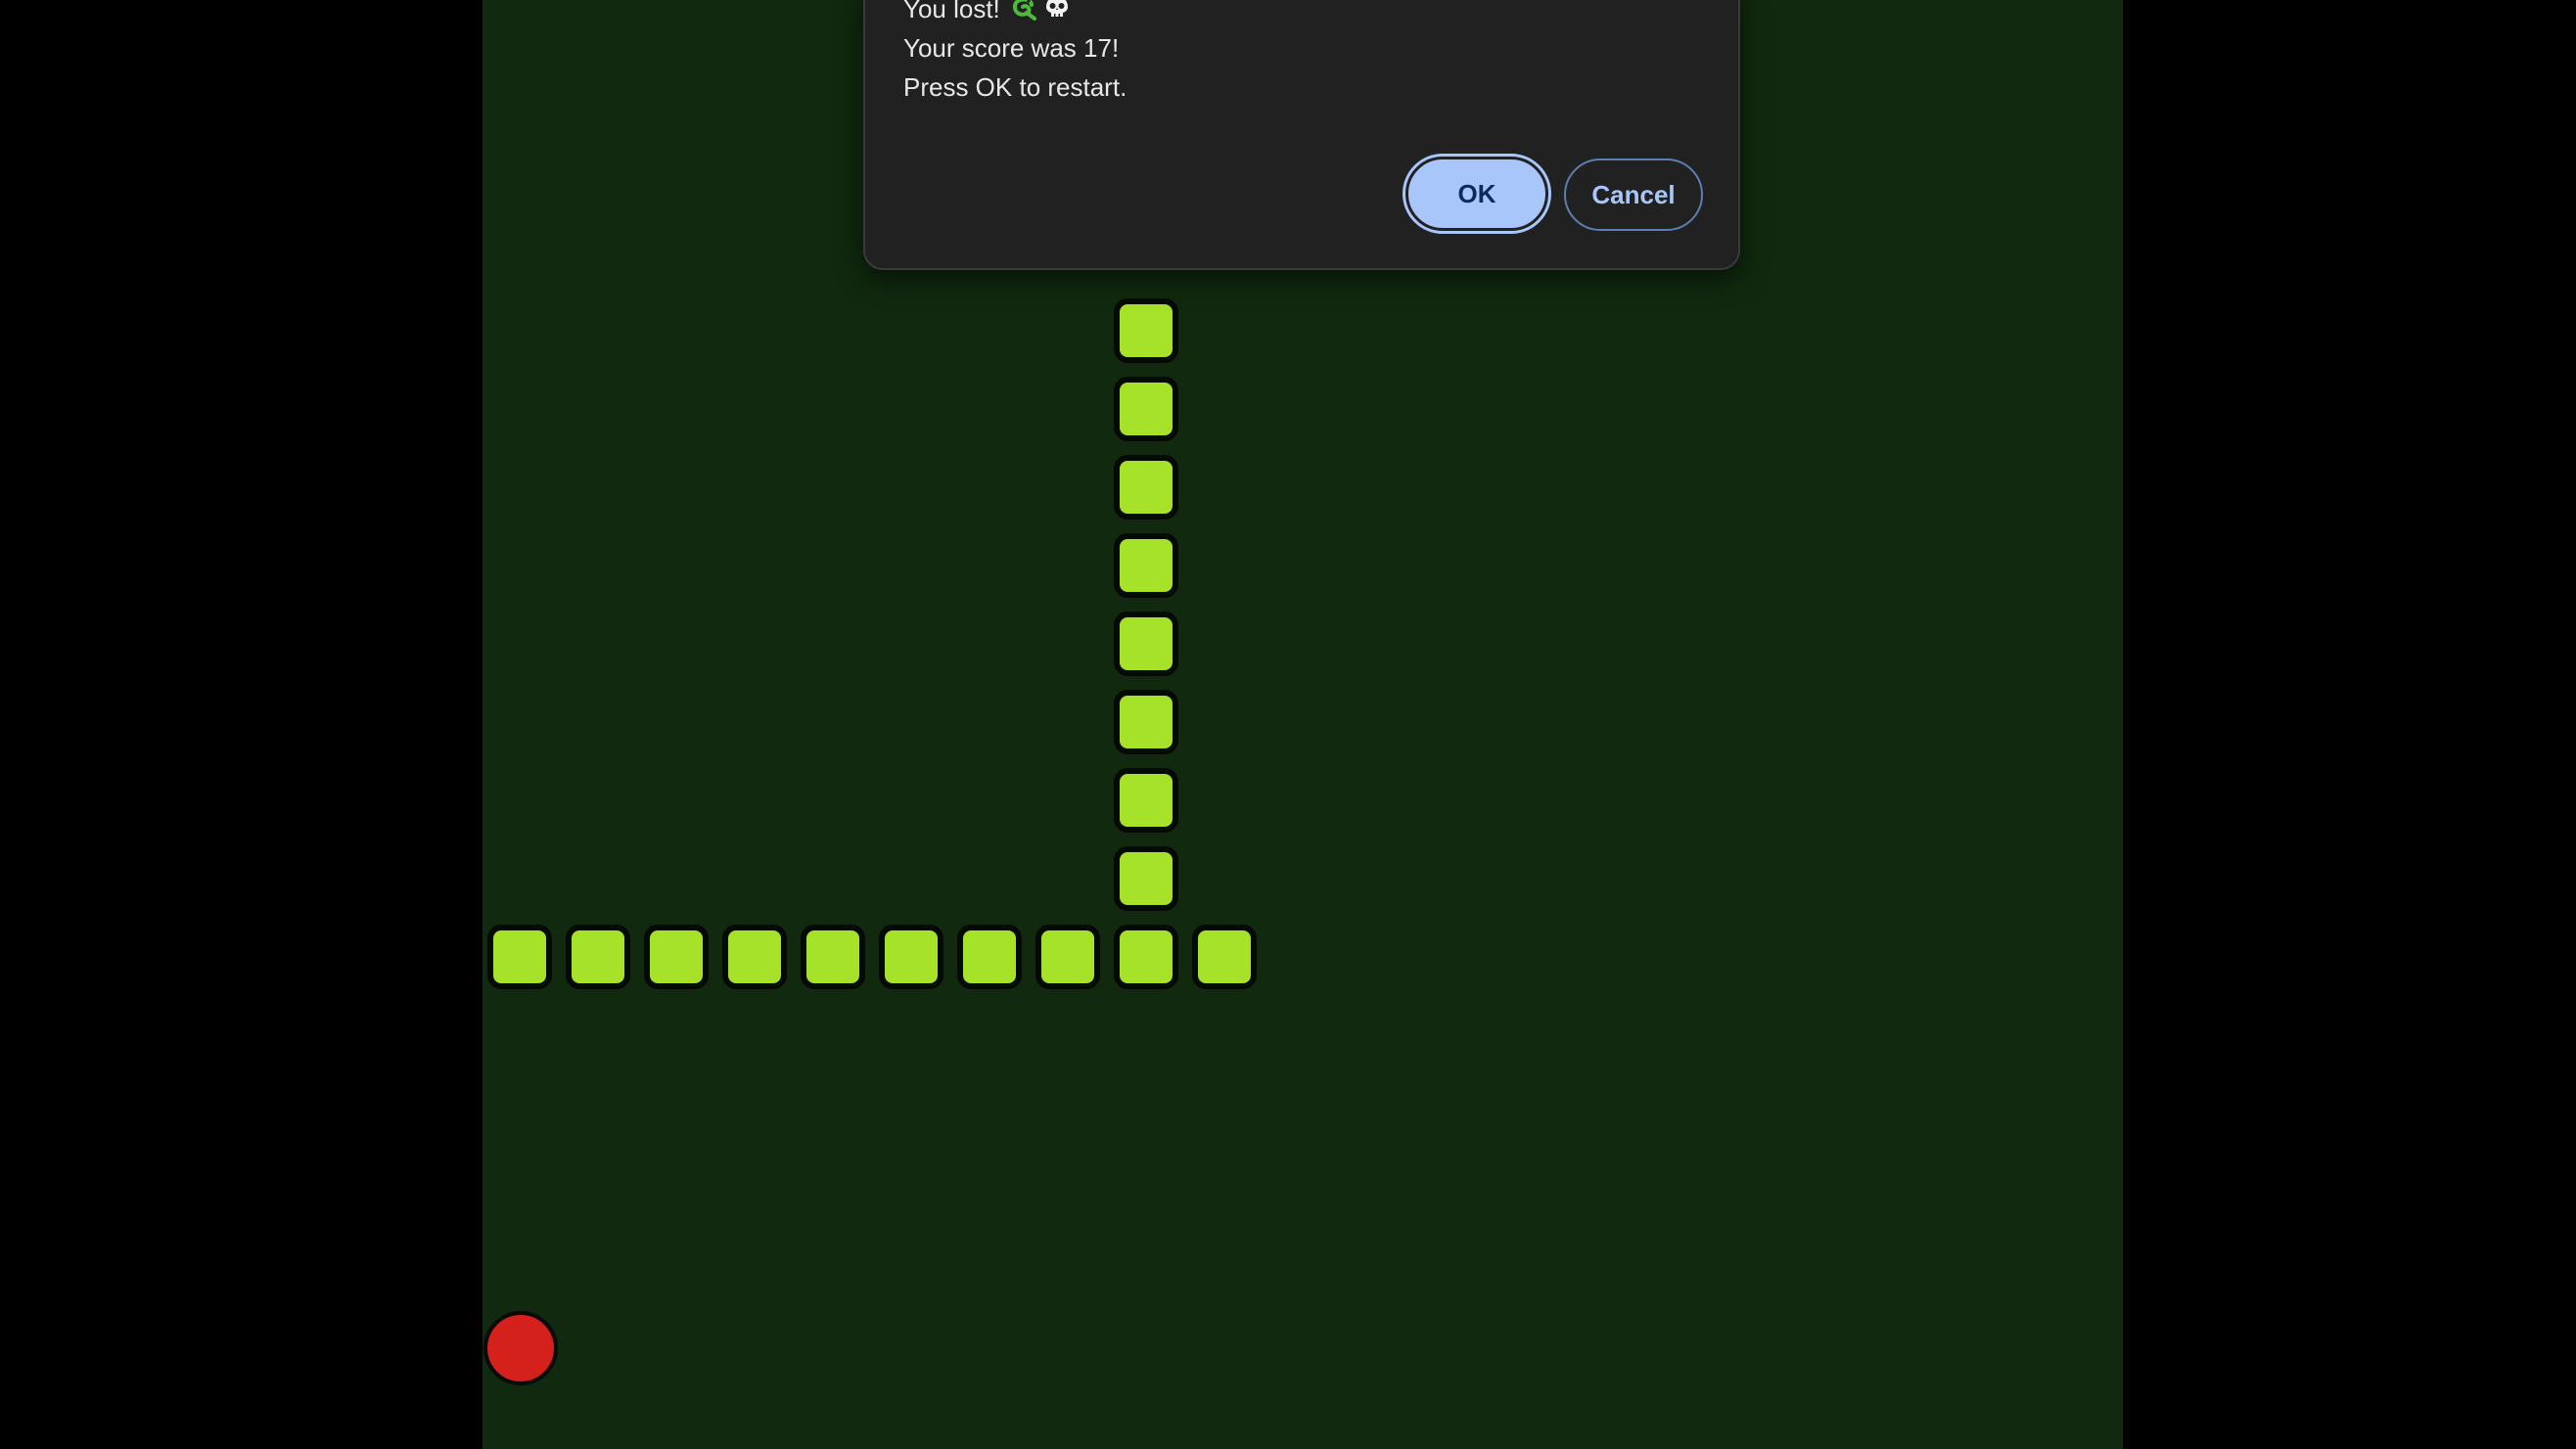  What do you see at coordinates (1057, 14) in the screenshot?
I see `skull-icon` at bounding box center [1057, 14].